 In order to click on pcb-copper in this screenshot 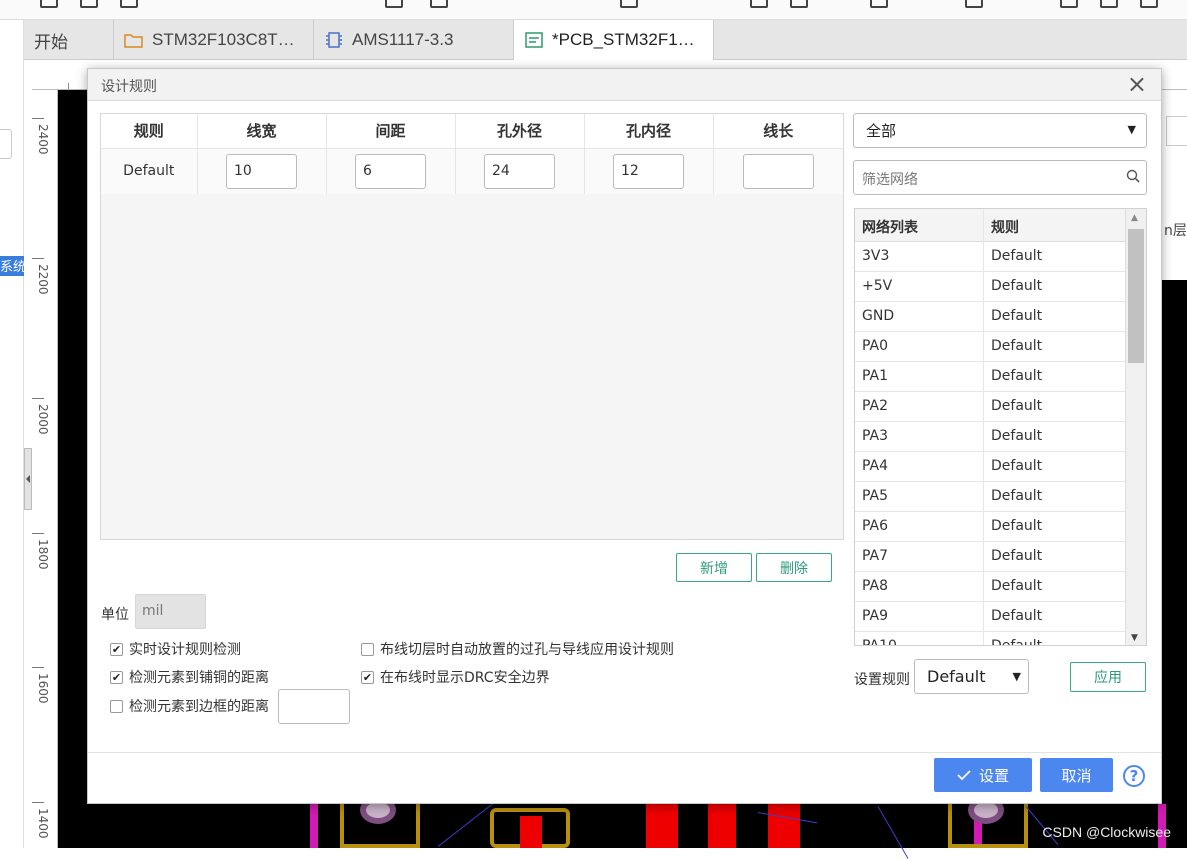, I will do `click(662, 826)`.